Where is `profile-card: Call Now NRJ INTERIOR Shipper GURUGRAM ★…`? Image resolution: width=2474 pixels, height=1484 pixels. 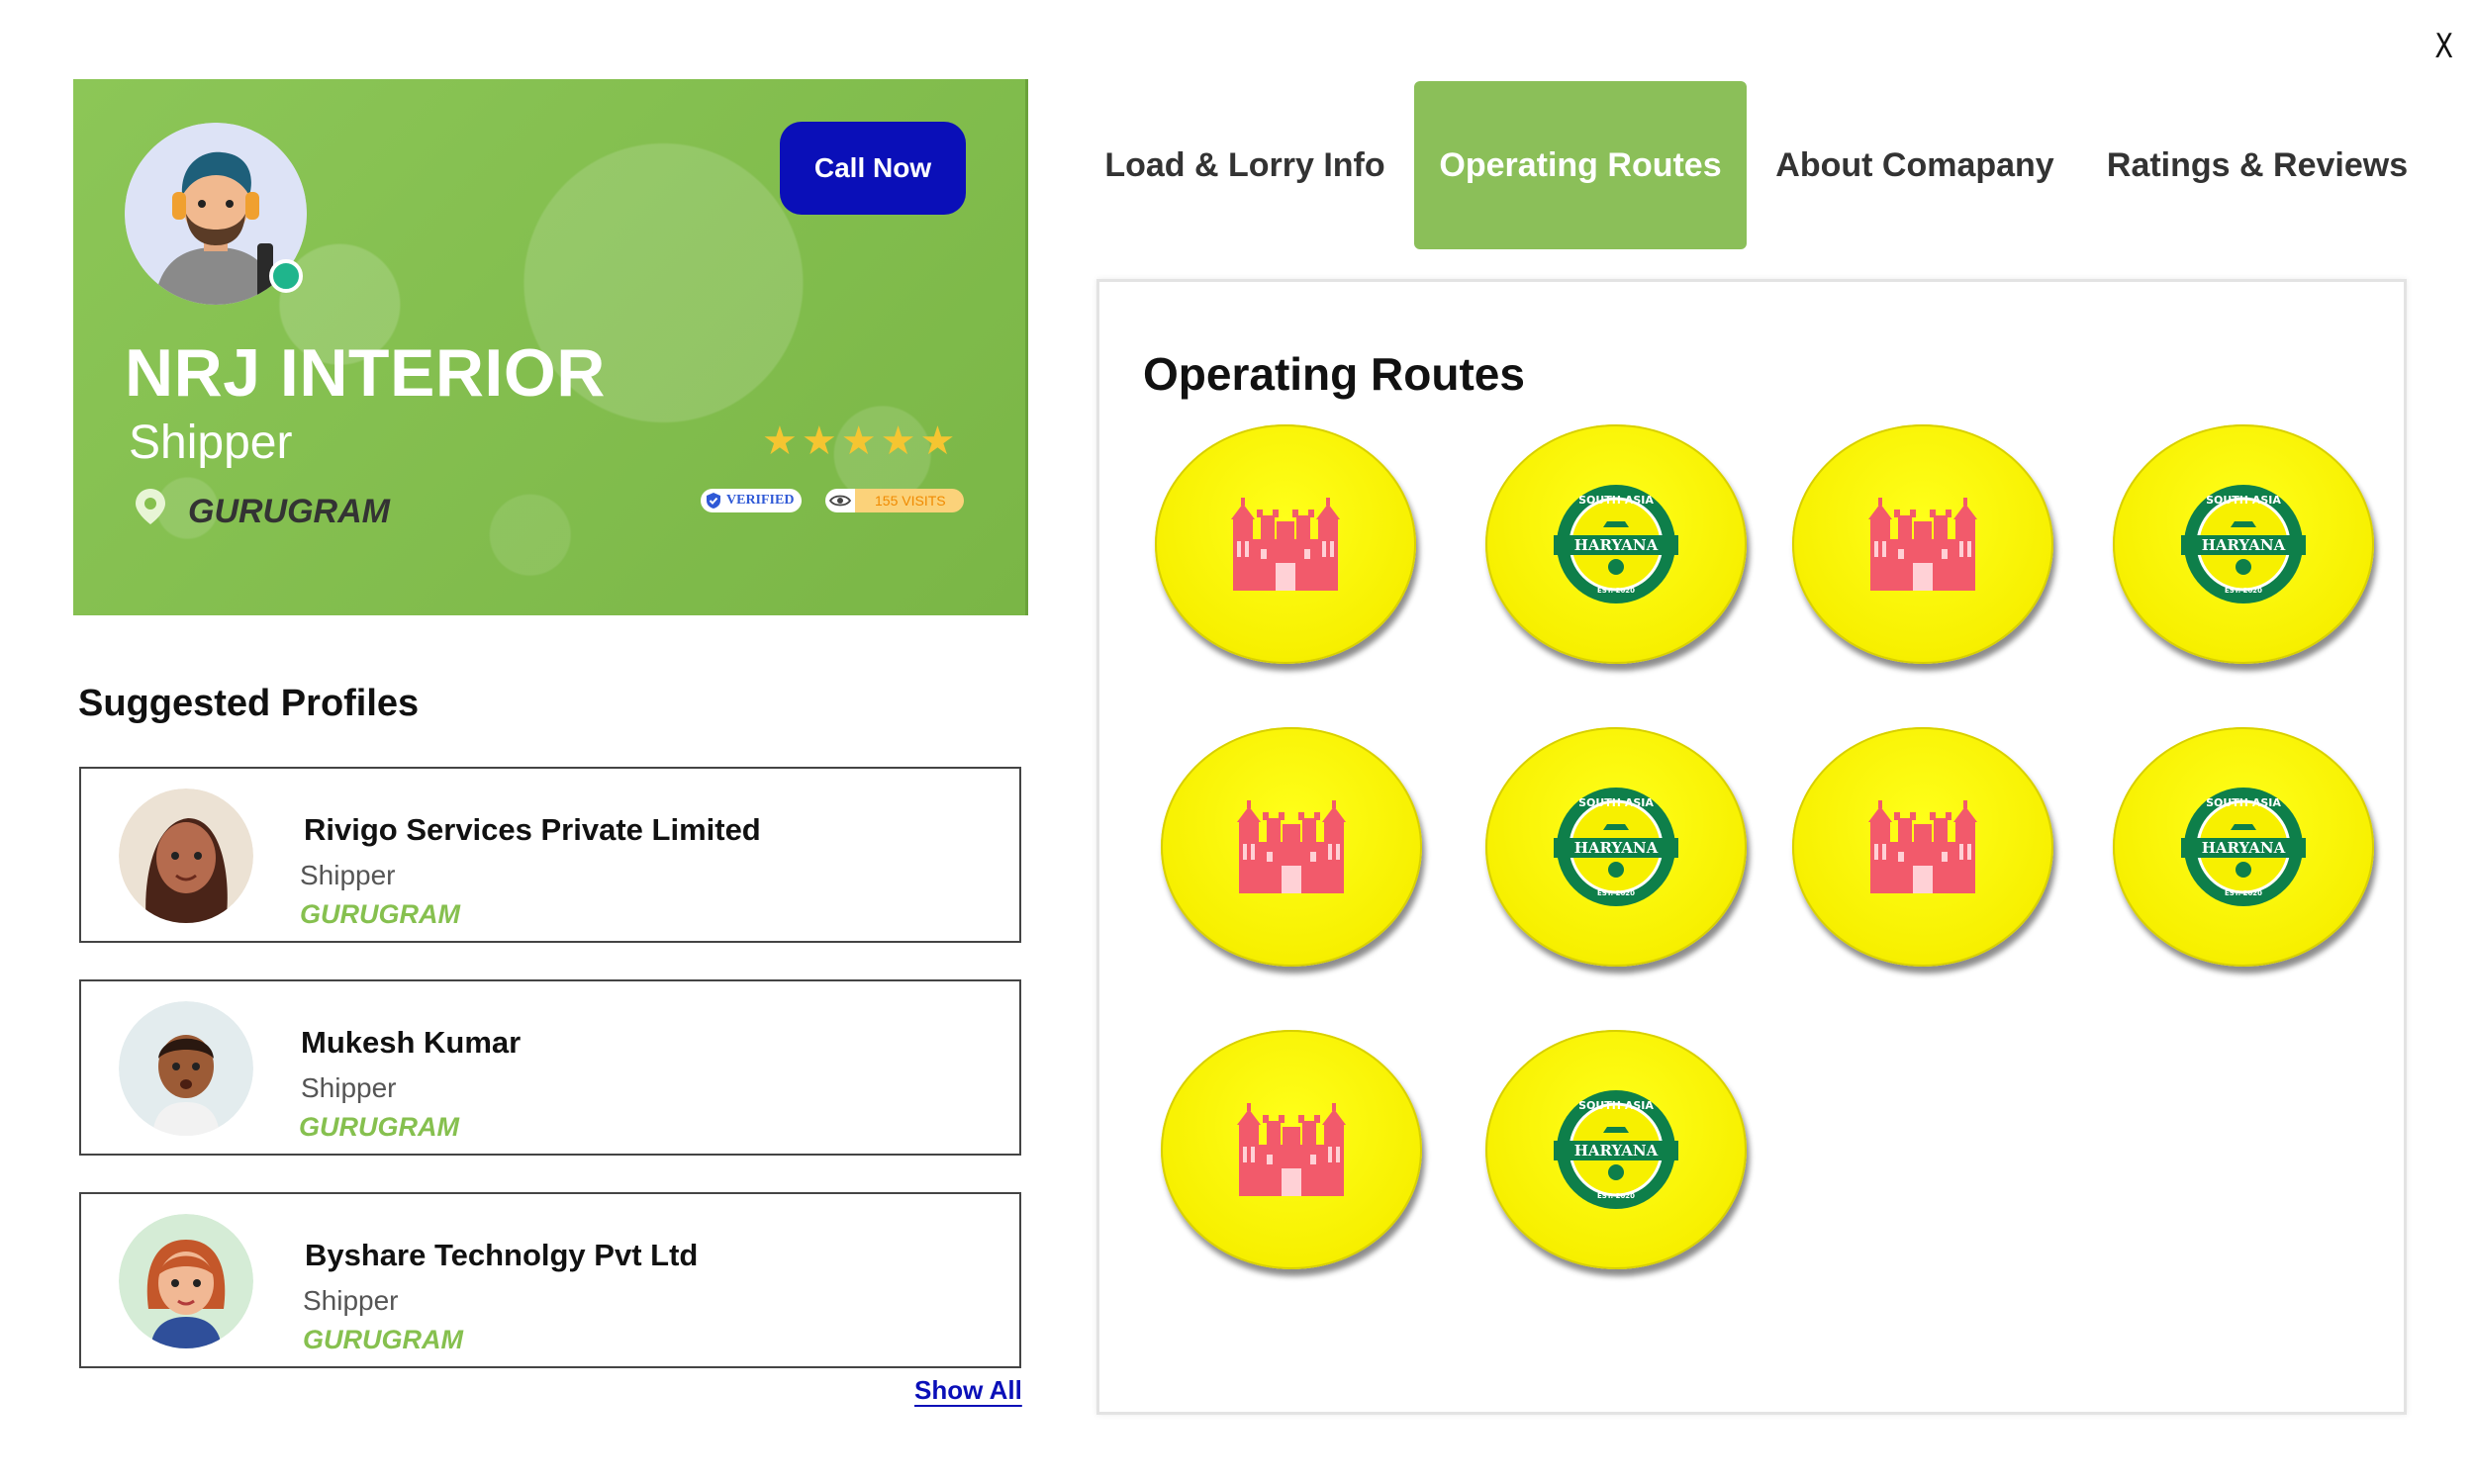
profile-card: Call Now NRJ INTERIOR Shipper GURUGRAM ★… is located at coordinates (550, 347).